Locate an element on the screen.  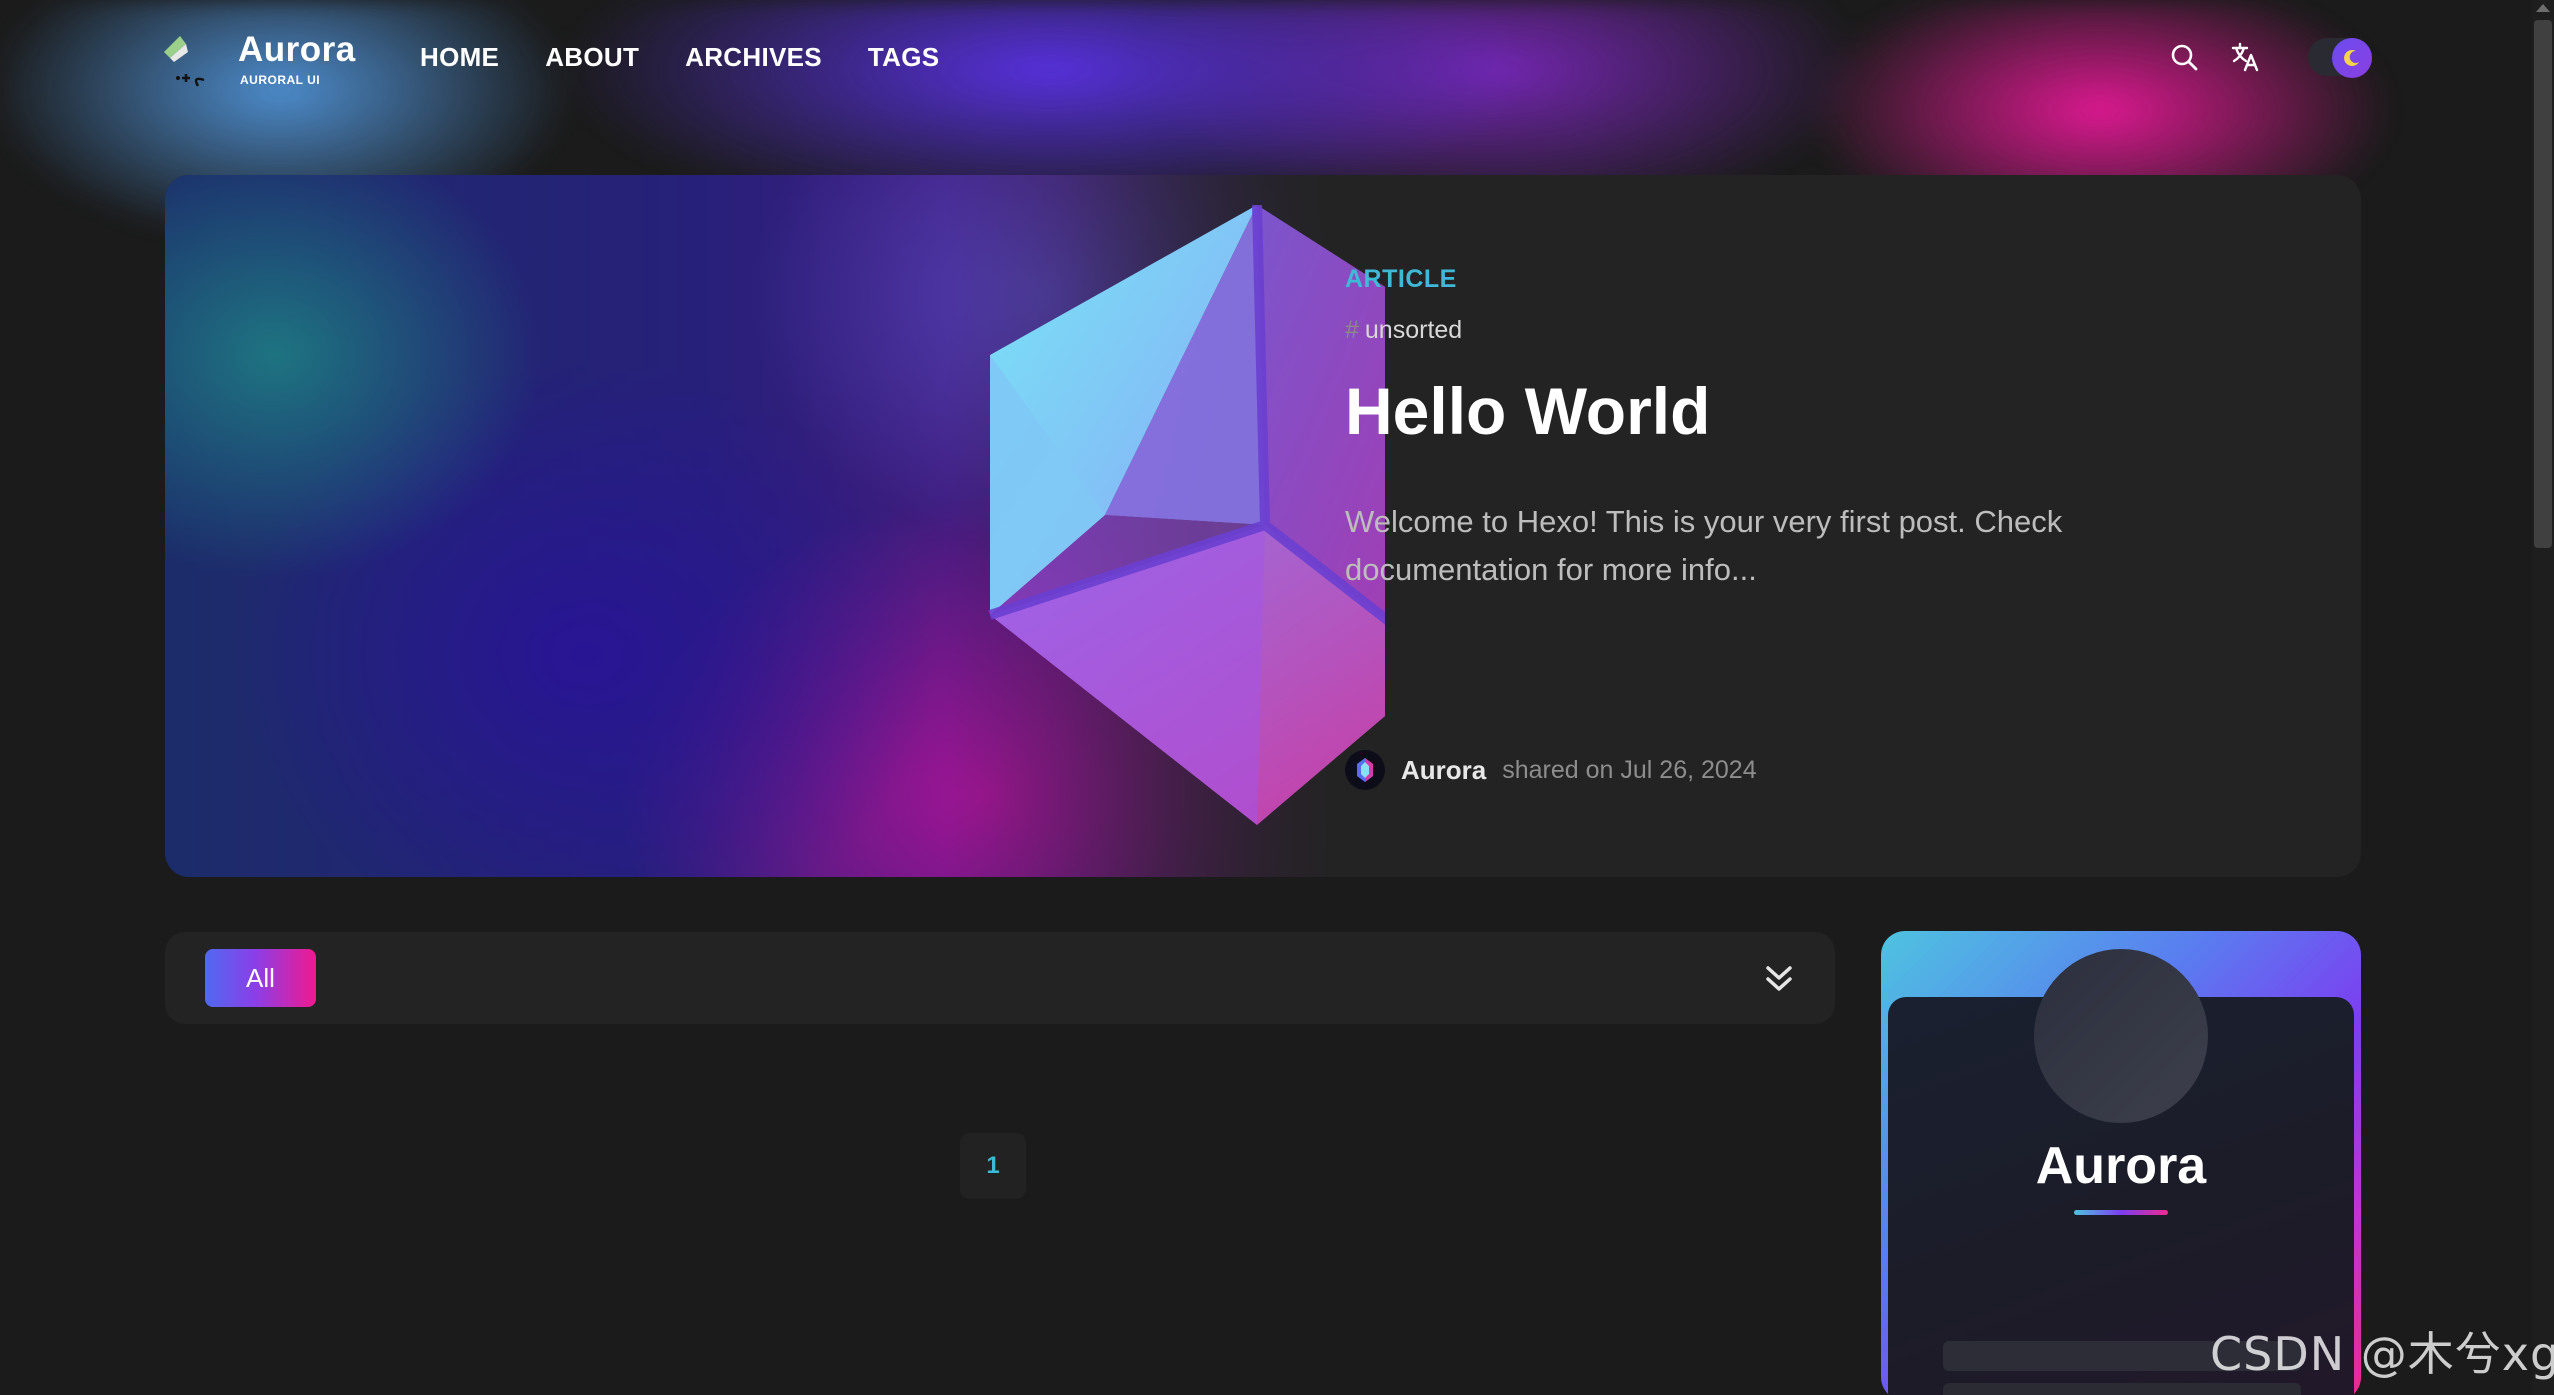
hexo-cube-graphic-icon is located at coordinates (1186, 515).